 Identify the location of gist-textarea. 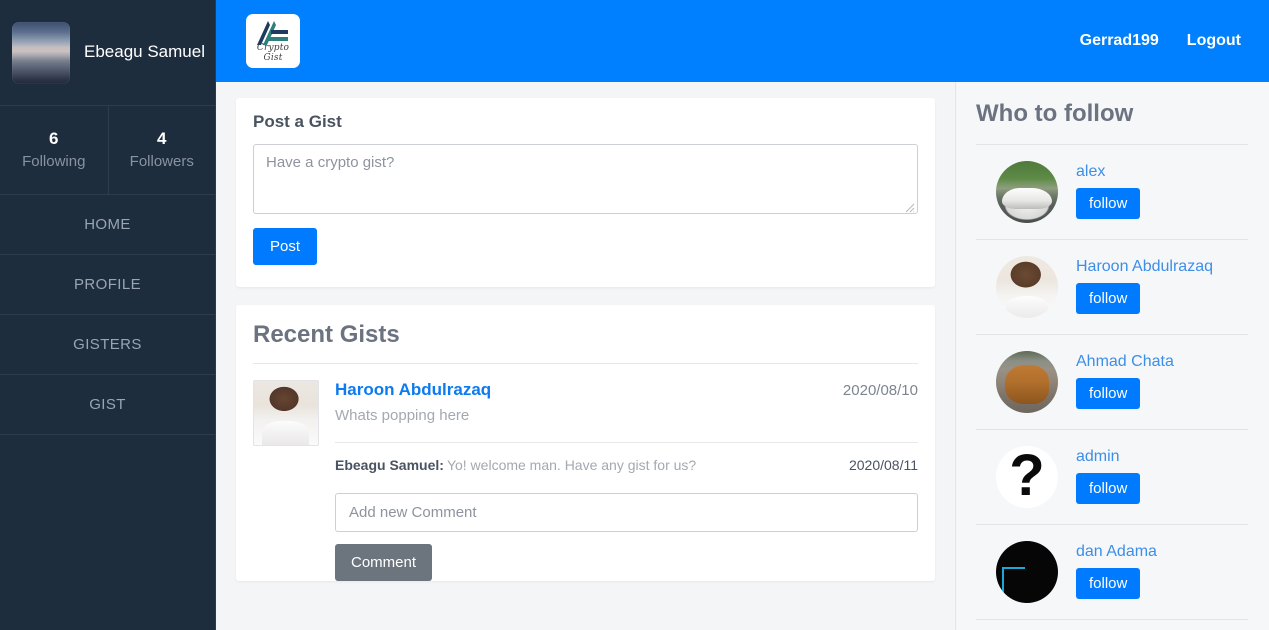
(585, 179).